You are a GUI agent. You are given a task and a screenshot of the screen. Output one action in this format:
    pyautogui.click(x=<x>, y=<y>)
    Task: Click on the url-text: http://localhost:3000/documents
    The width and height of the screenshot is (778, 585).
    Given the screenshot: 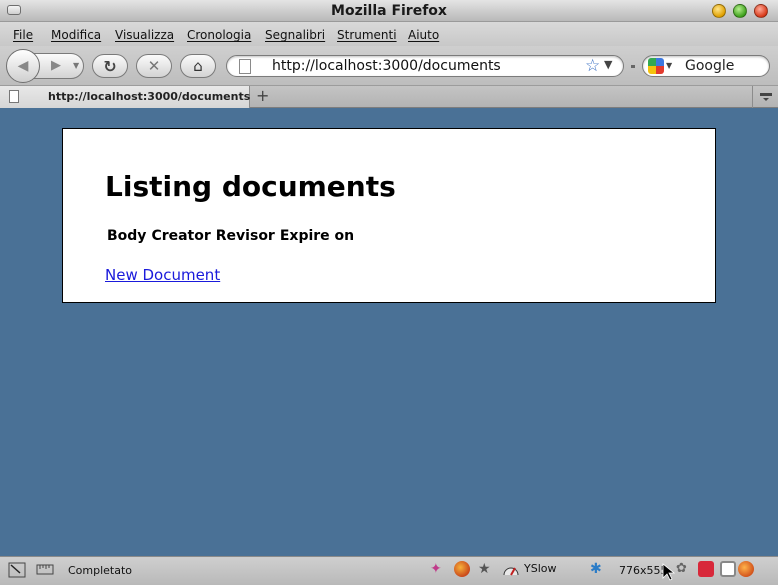 What is the action you would take?
    pyautogui.click(x=386, y=66)
    